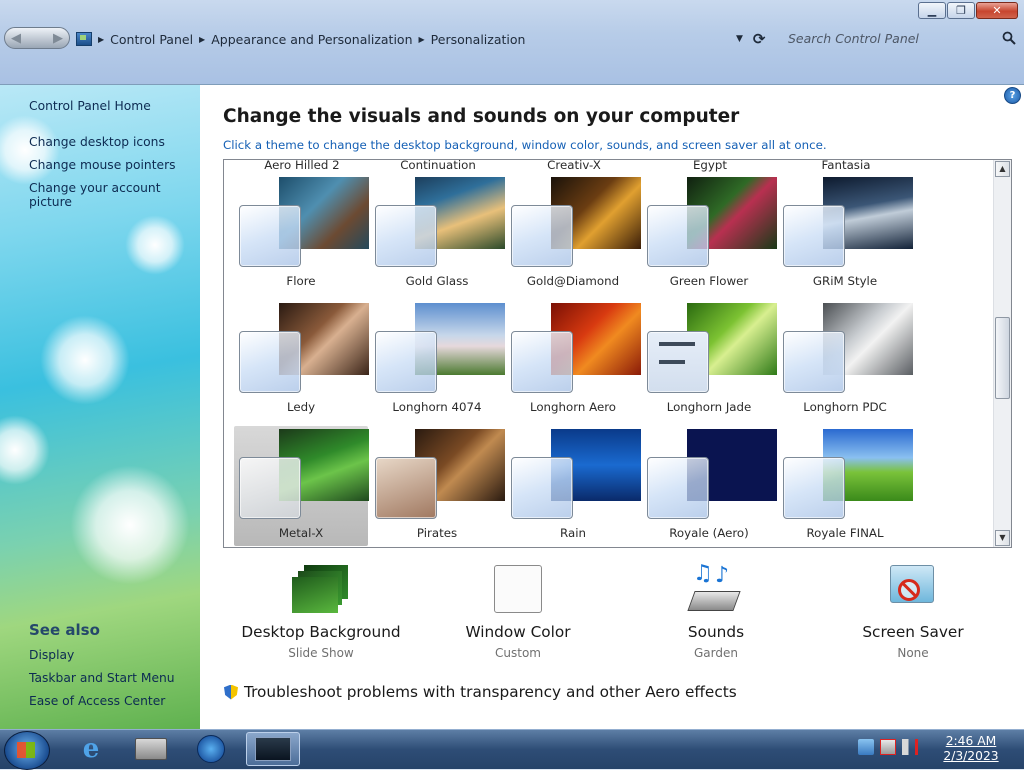  I want to click on desktop-background-control: Desktop Background Slide Show, so click(321, 612).